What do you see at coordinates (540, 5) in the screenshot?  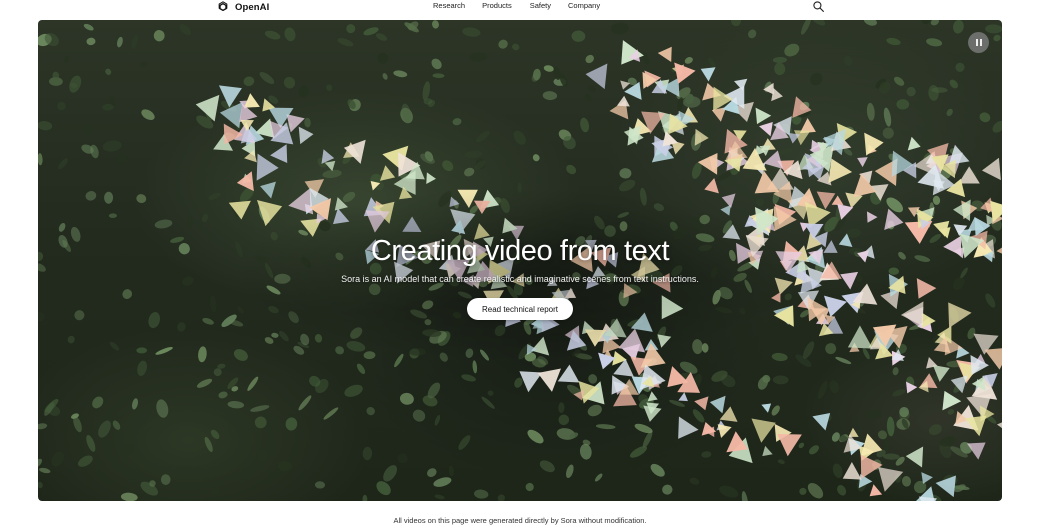 I see `nav-safety: Safety` at bounding box center [540, 5].